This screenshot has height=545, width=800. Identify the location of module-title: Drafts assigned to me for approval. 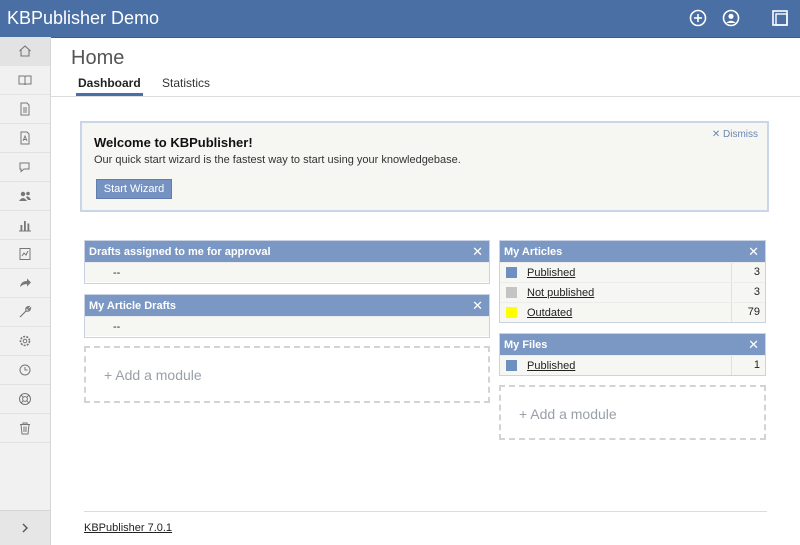
(180, 251).